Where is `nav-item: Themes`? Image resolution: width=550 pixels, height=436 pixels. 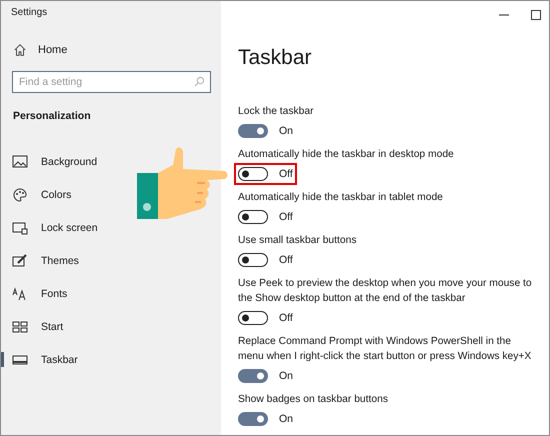
nav-item: Themes is located at coordinates (111, 260).